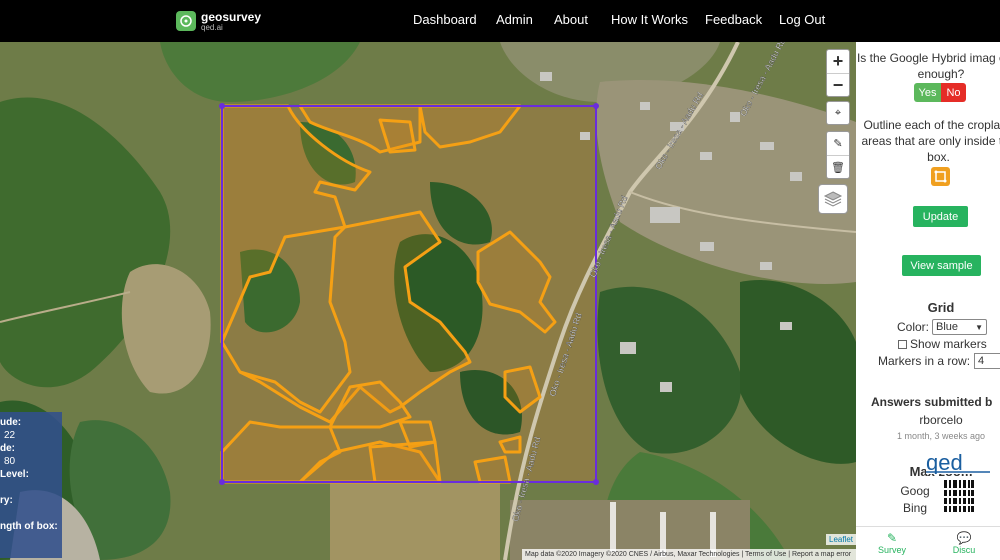  Describe the element at coordinates (7, 448) in the screenshot. I see `info-longitude-label: de:` at that location.